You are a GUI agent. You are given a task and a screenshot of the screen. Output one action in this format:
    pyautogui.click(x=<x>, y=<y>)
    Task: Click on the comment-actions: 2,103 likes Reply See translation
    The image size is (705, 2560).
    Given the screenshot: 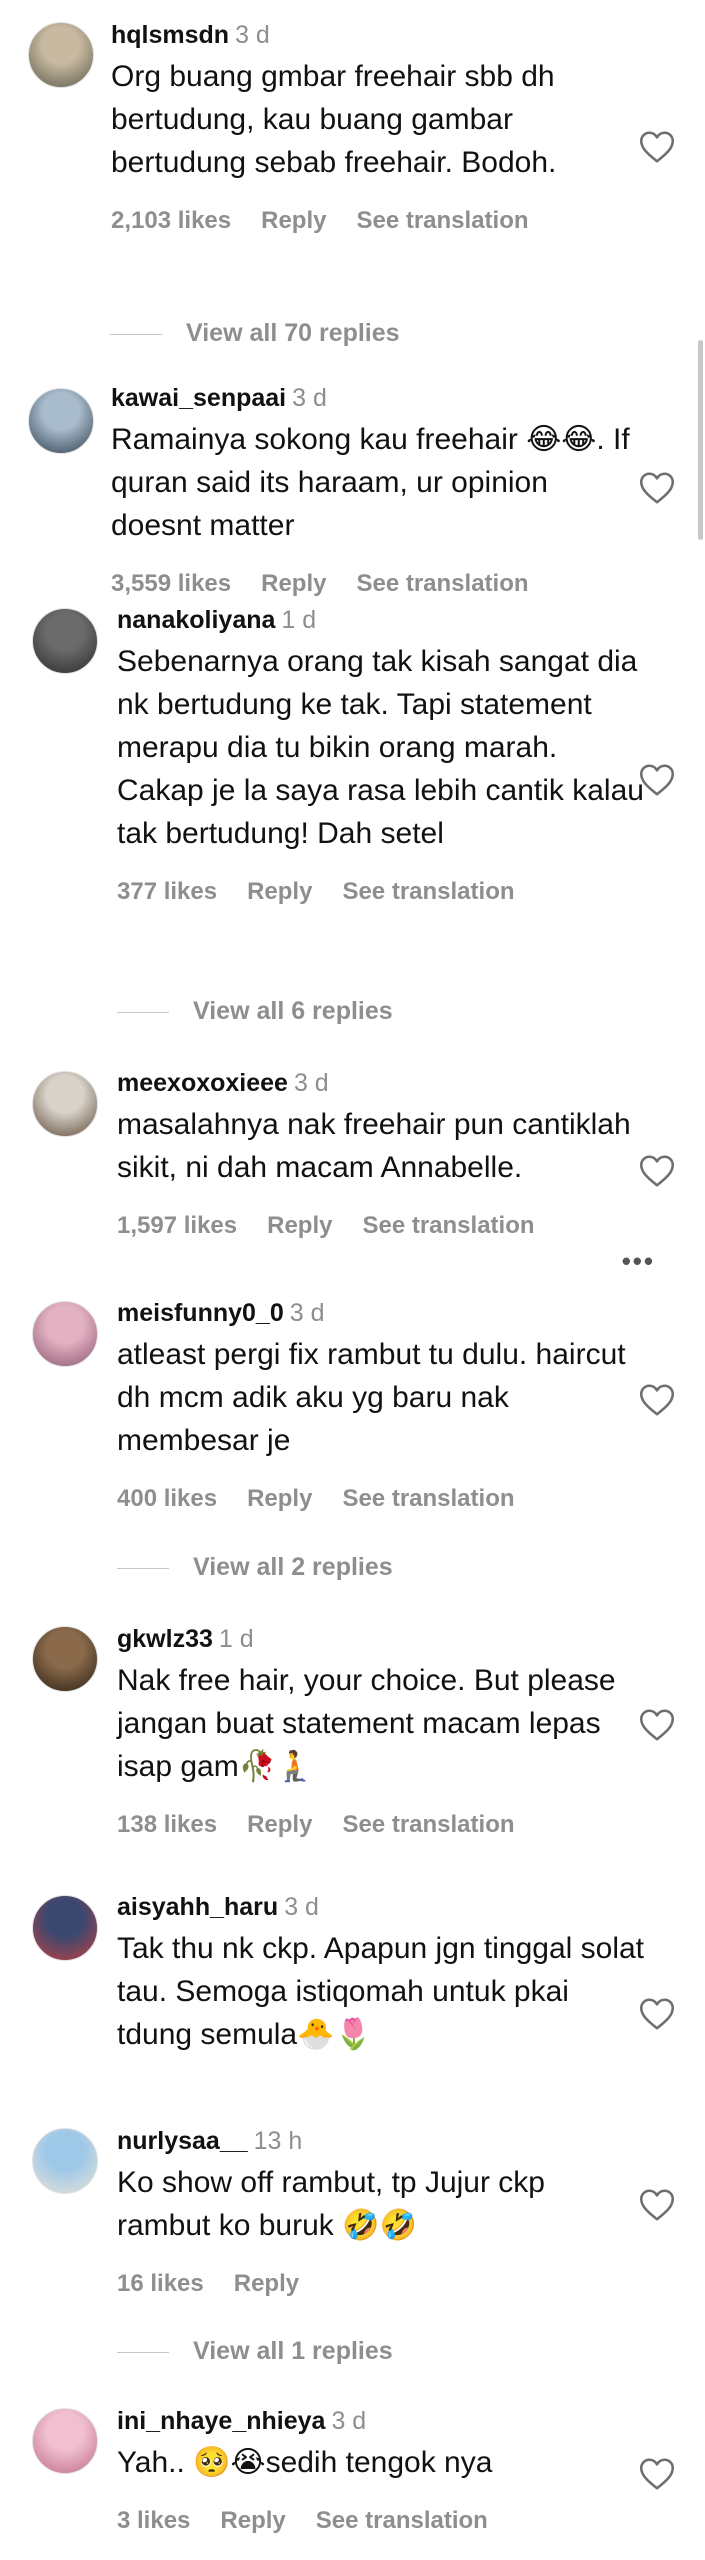 What is the action you would take?
    pyautogui.click(x=378, y=221)
    